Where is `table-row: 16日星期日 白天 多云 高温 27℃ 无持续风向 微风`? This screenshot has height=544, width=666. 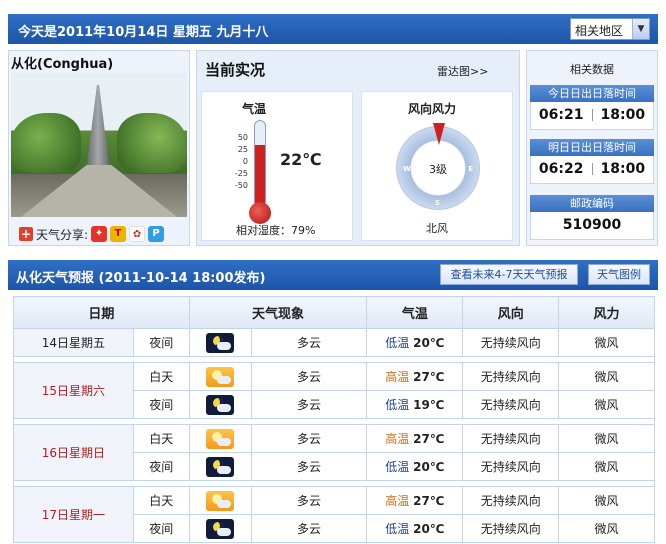
table-row: 16日星期日 白天 多云 高温 27℃ 无持续风向 微风 is located at coordinates (334, 452).